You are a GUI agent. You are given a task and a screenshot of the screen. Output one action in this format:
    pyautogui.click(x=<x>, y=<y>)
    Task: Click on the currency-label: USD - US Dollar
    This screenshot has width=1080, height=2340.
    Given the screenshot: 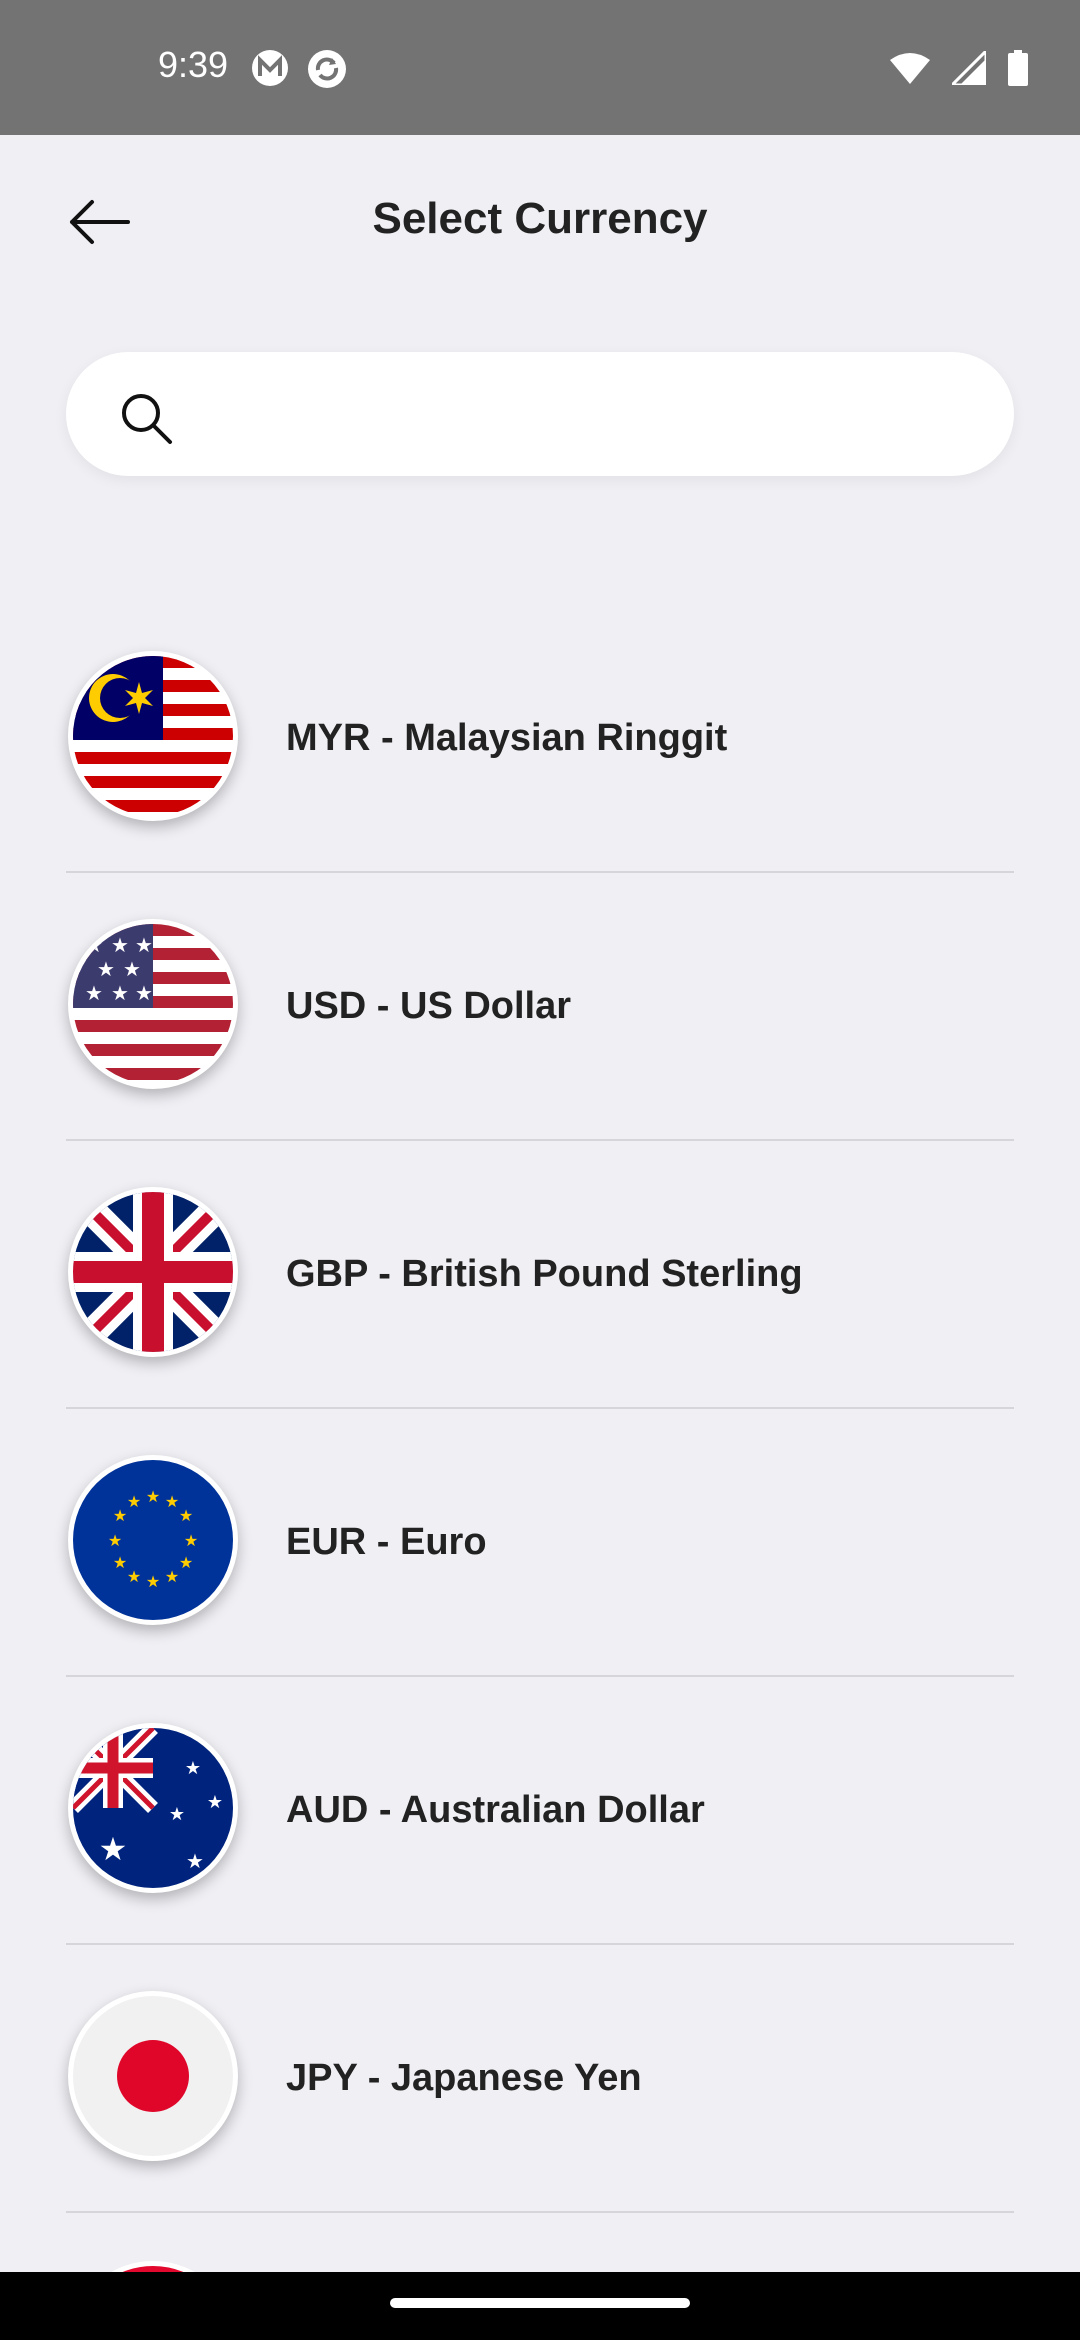 What is the action you would take?
    pyautogui.click(x=429, y=1006)
    